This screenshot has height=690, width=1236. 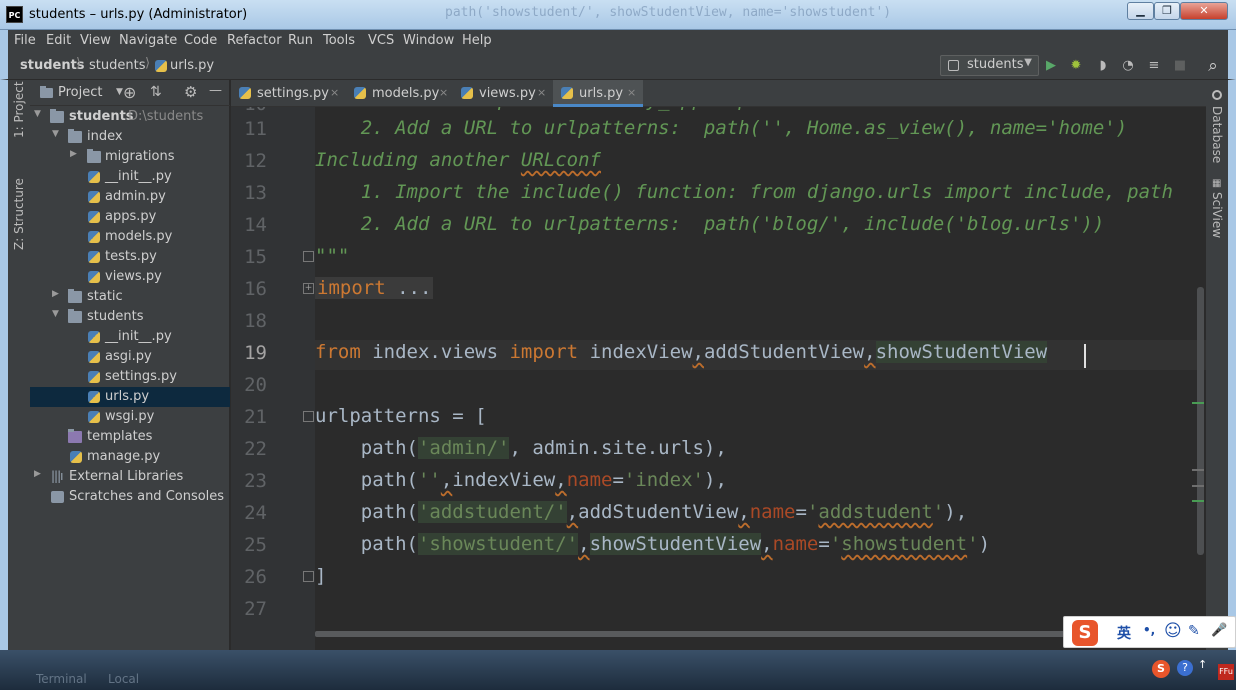 What do you see at coordinates (80, 92) in the screenshot?
I see `project-view-selector: Project` at bounding box center [80, 92].